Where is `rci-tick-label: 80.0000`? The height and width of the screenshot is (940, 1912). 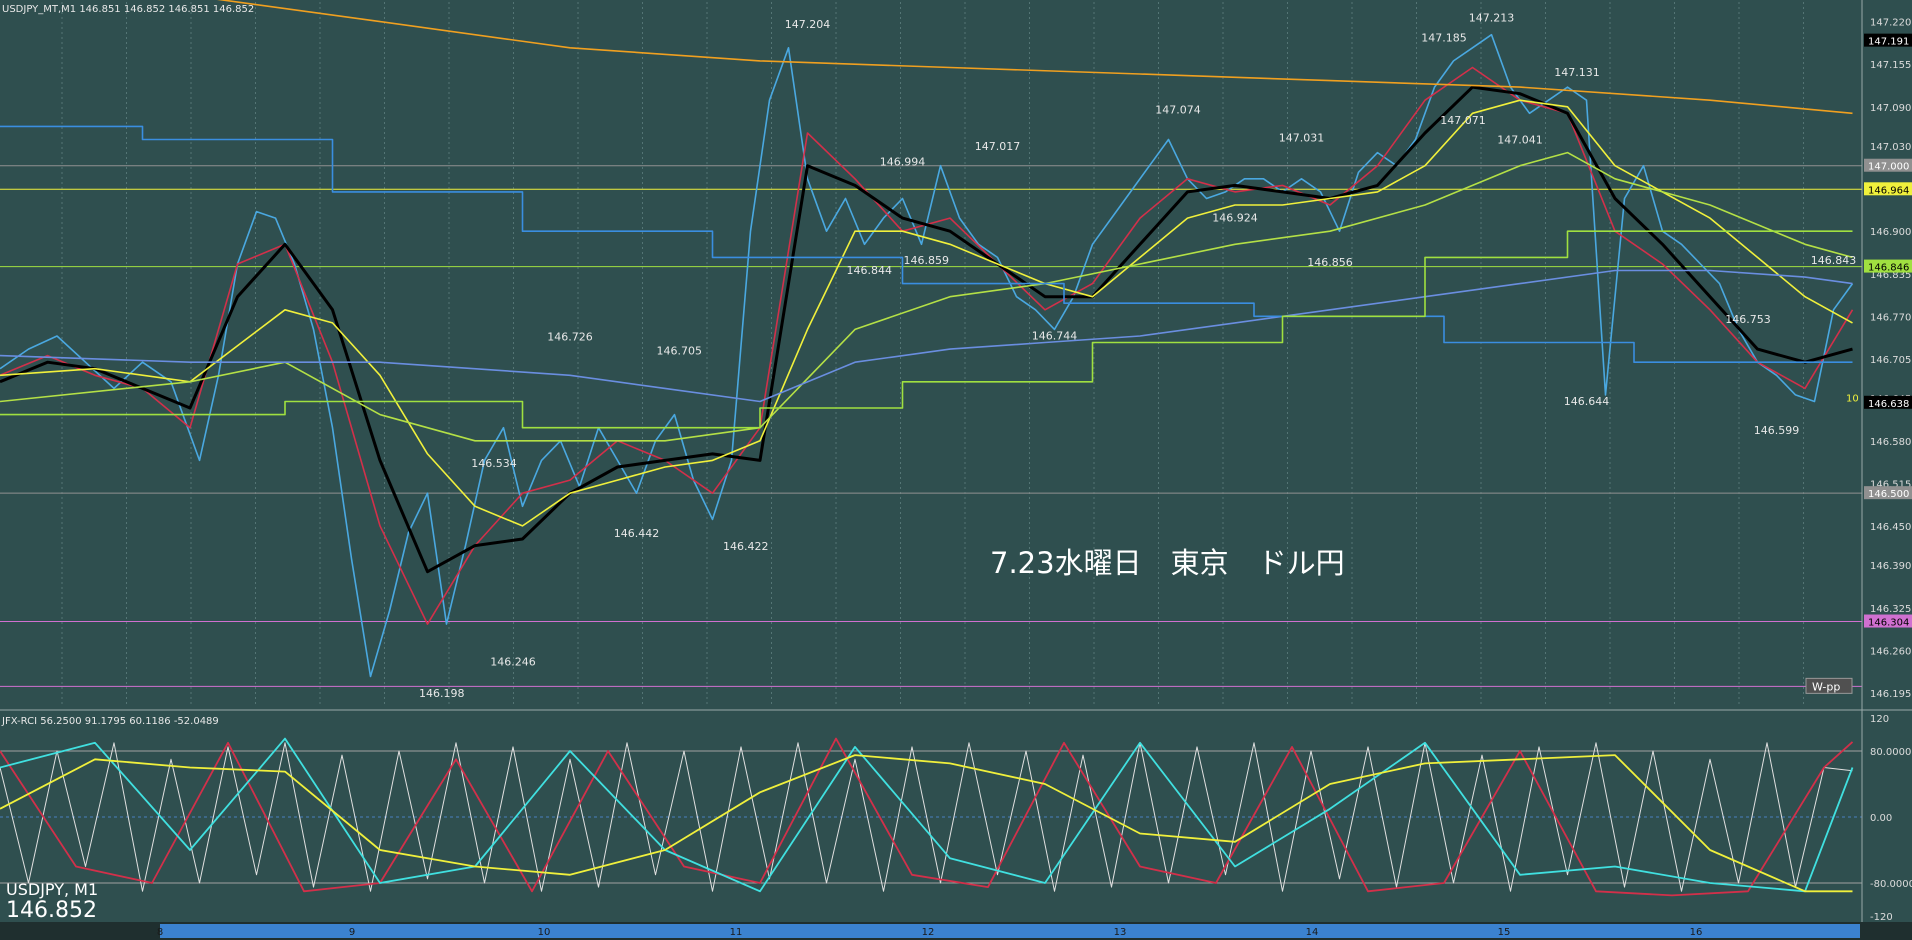 rci-tick-label: 80.0000 is located at coordinates (1890, 752).